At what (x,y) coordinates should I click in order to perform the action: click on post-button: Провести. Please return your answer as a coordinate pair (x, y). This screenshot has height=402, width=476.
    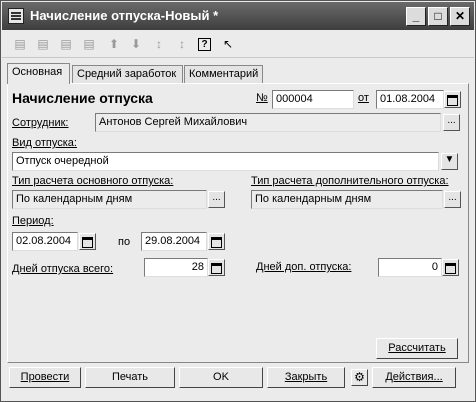
    Looking at the image, I should click on (45, 377).